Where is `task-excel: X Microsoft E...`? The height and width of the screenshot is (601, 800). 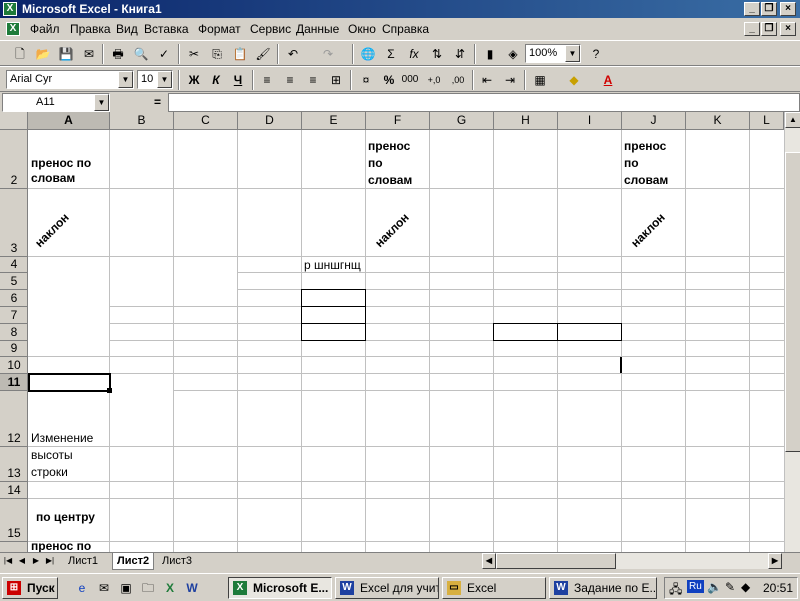
task-excel: X Microsoft E... is located at coordinates (280, 588).